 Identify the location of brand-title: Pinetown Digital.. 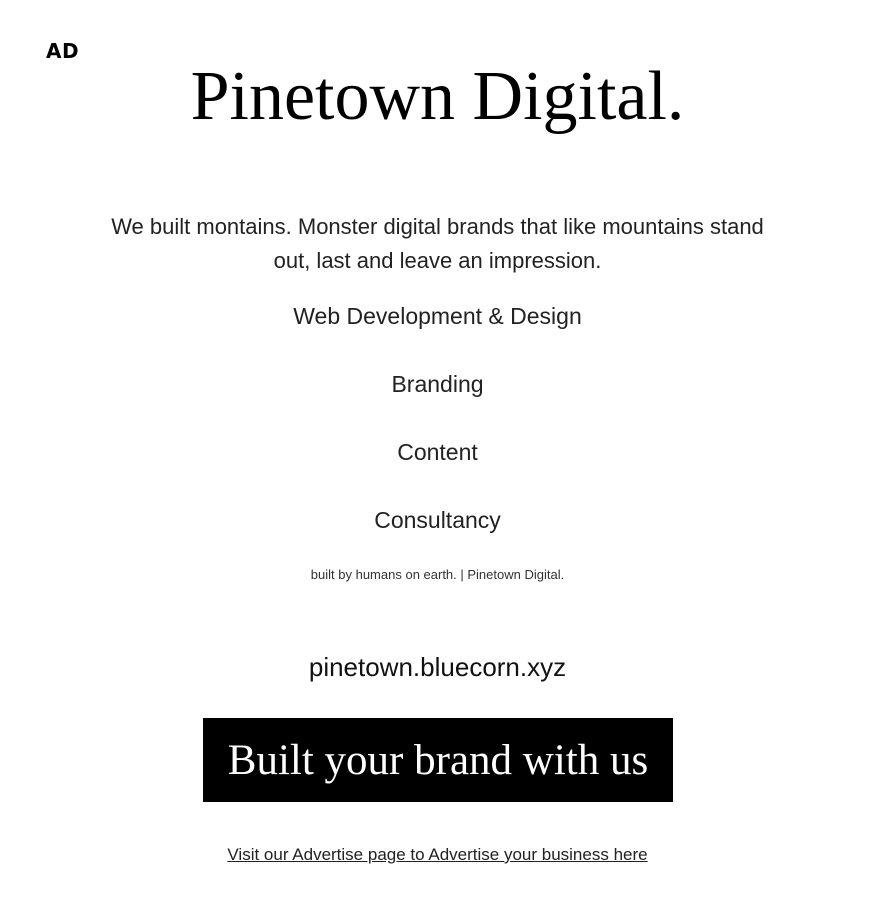
(437, 96).